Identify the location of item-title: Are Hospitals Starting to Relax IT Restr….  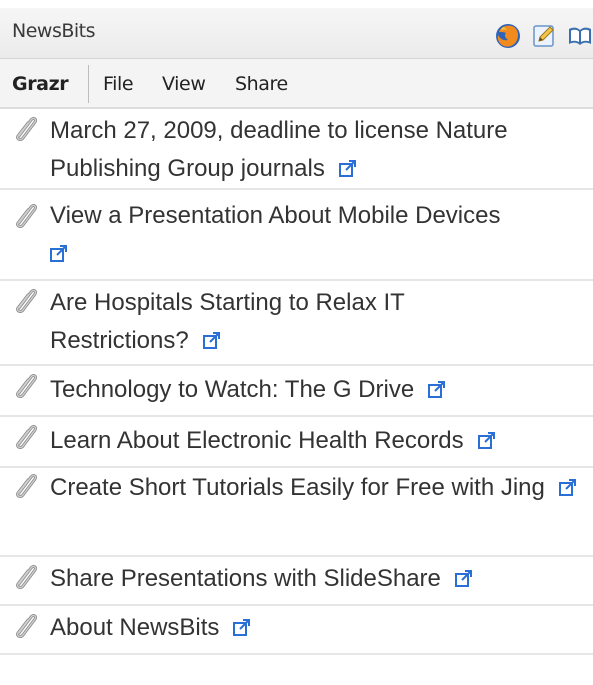
(260, 322).